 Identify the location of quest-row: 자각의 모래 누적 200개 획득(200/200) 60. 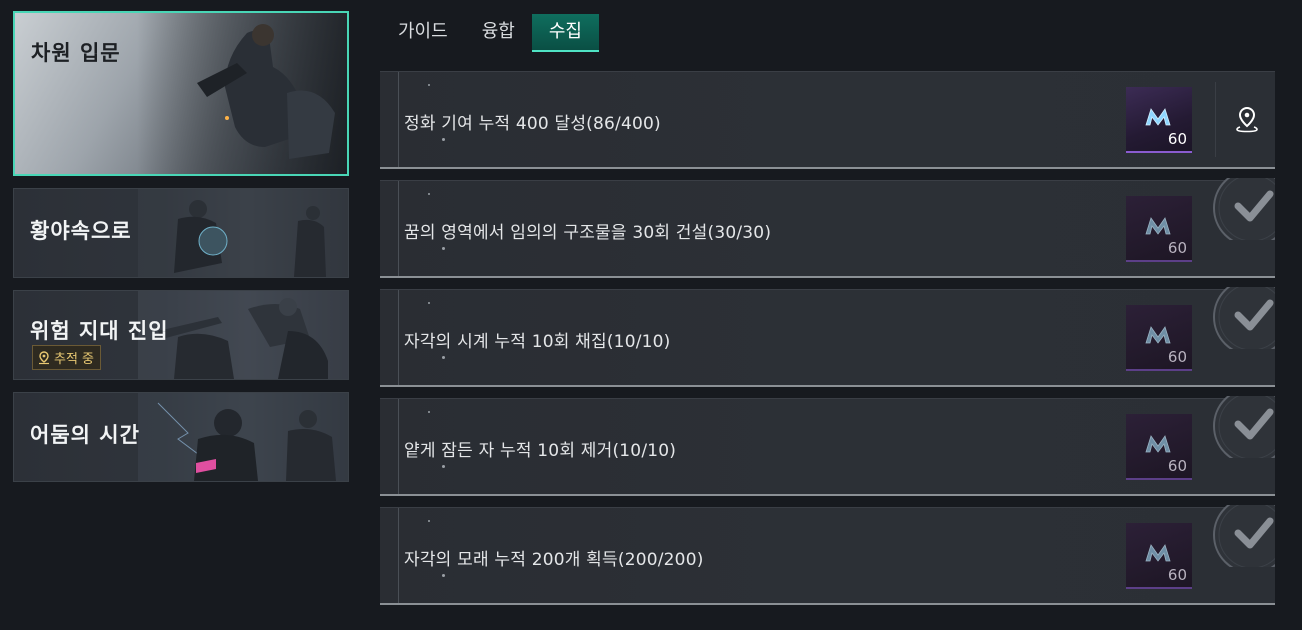
(827, 555).